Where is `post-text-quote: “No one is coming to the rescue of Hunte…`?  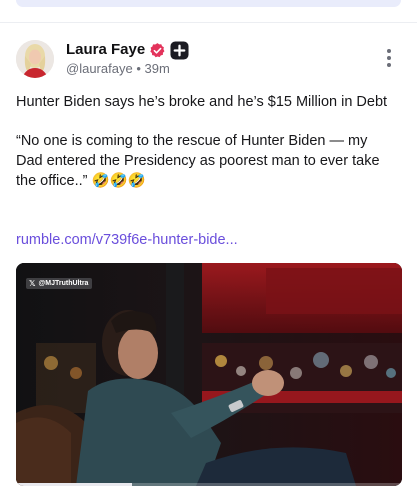
post-text-quote: “No one is coming to the rescue of Hunte… is located at coordinates (206, 161).